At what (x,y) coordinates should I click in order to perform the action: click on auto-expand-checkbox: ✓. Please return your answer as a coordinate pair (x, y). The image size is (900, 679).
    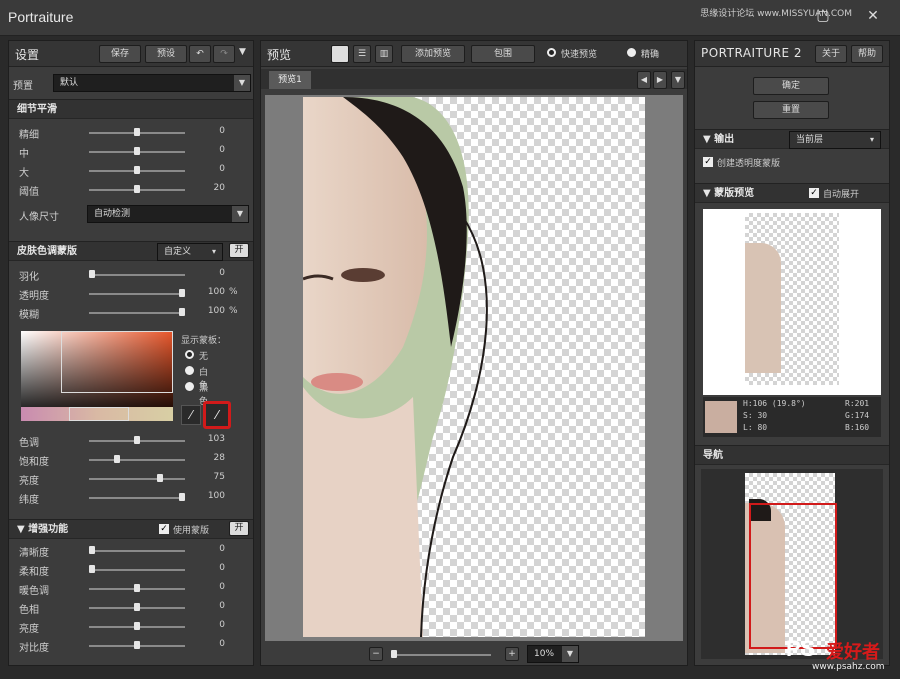
    Looking at the image, I should click on (814, 193).